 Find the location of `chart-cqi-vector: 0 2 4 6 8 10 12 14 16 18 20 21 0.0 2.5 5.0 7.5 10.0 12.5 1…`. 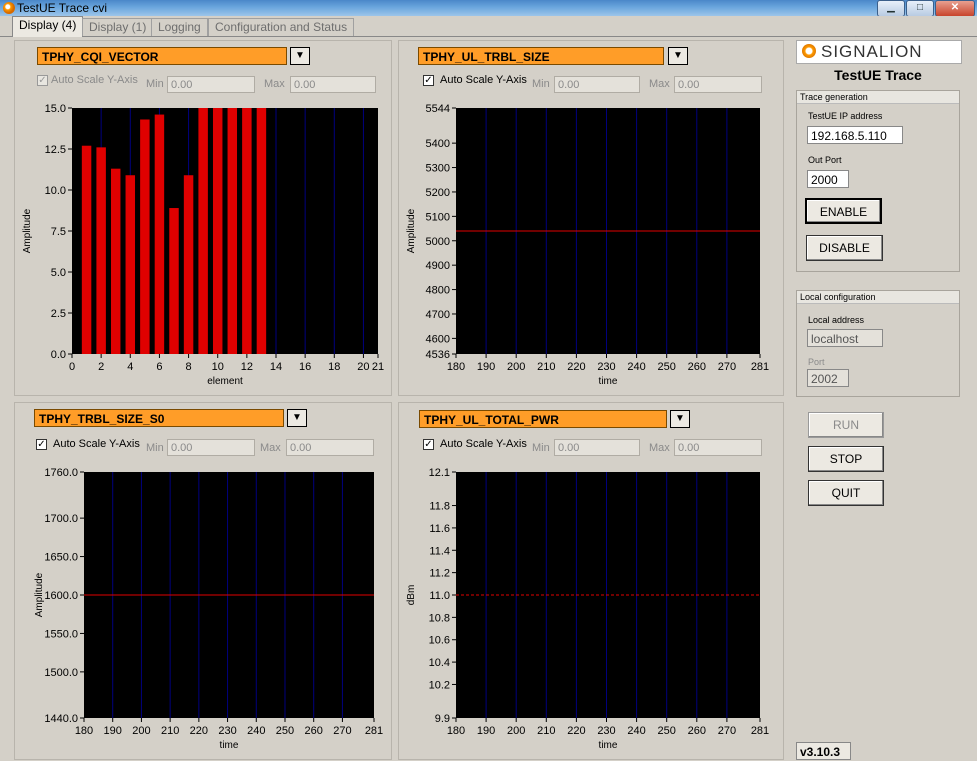

chart-cqi-vector: 0 2 4 6 8 10 12 14 16 18 20 21 0.0 2.5 5.0 7.5 10.0 12.5 1… is located at coordinates (203, 245).